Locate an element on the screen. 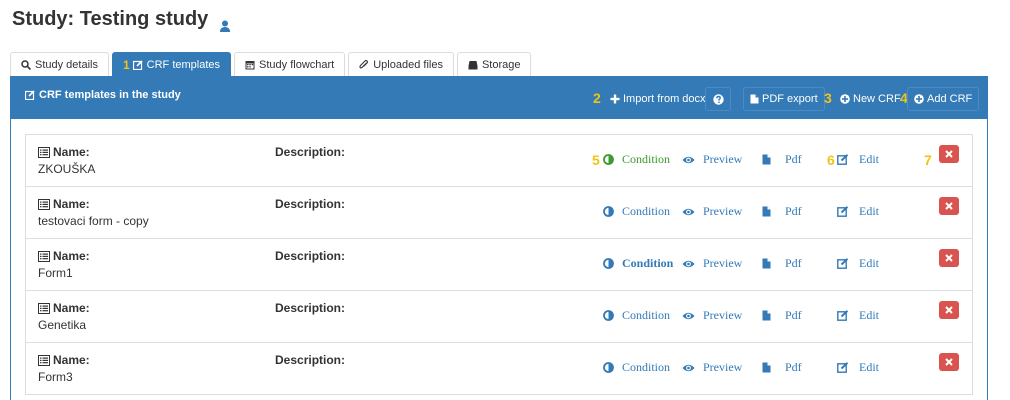 This screenshot has height=400, width=1010. import-from-docx-button: Import from docx is located at coordinates (658, 99).